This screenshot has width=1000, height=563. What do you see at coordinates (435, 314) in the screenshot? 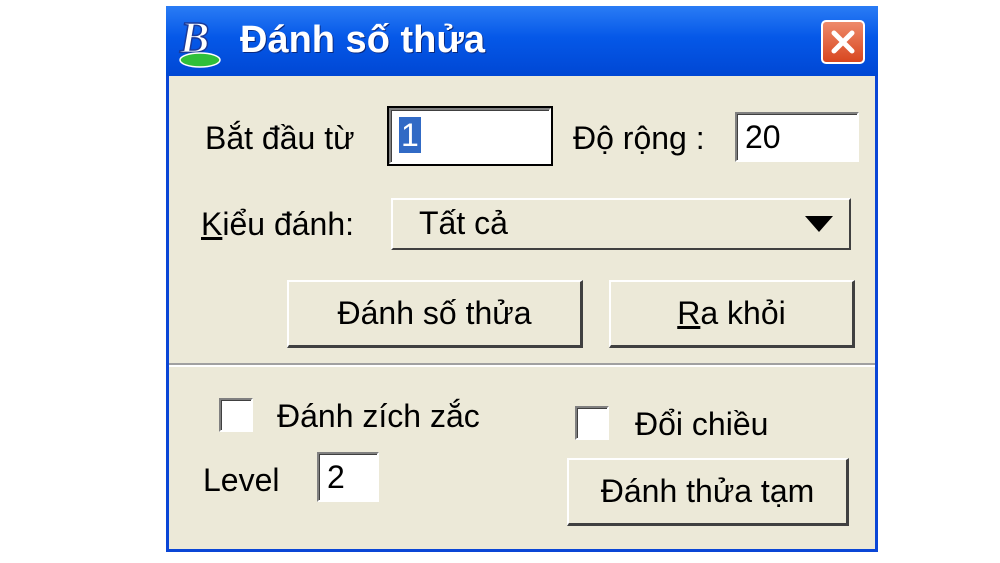
I see `number-parcels-button: Đánh số thửa` at bounding box center [435, 314].